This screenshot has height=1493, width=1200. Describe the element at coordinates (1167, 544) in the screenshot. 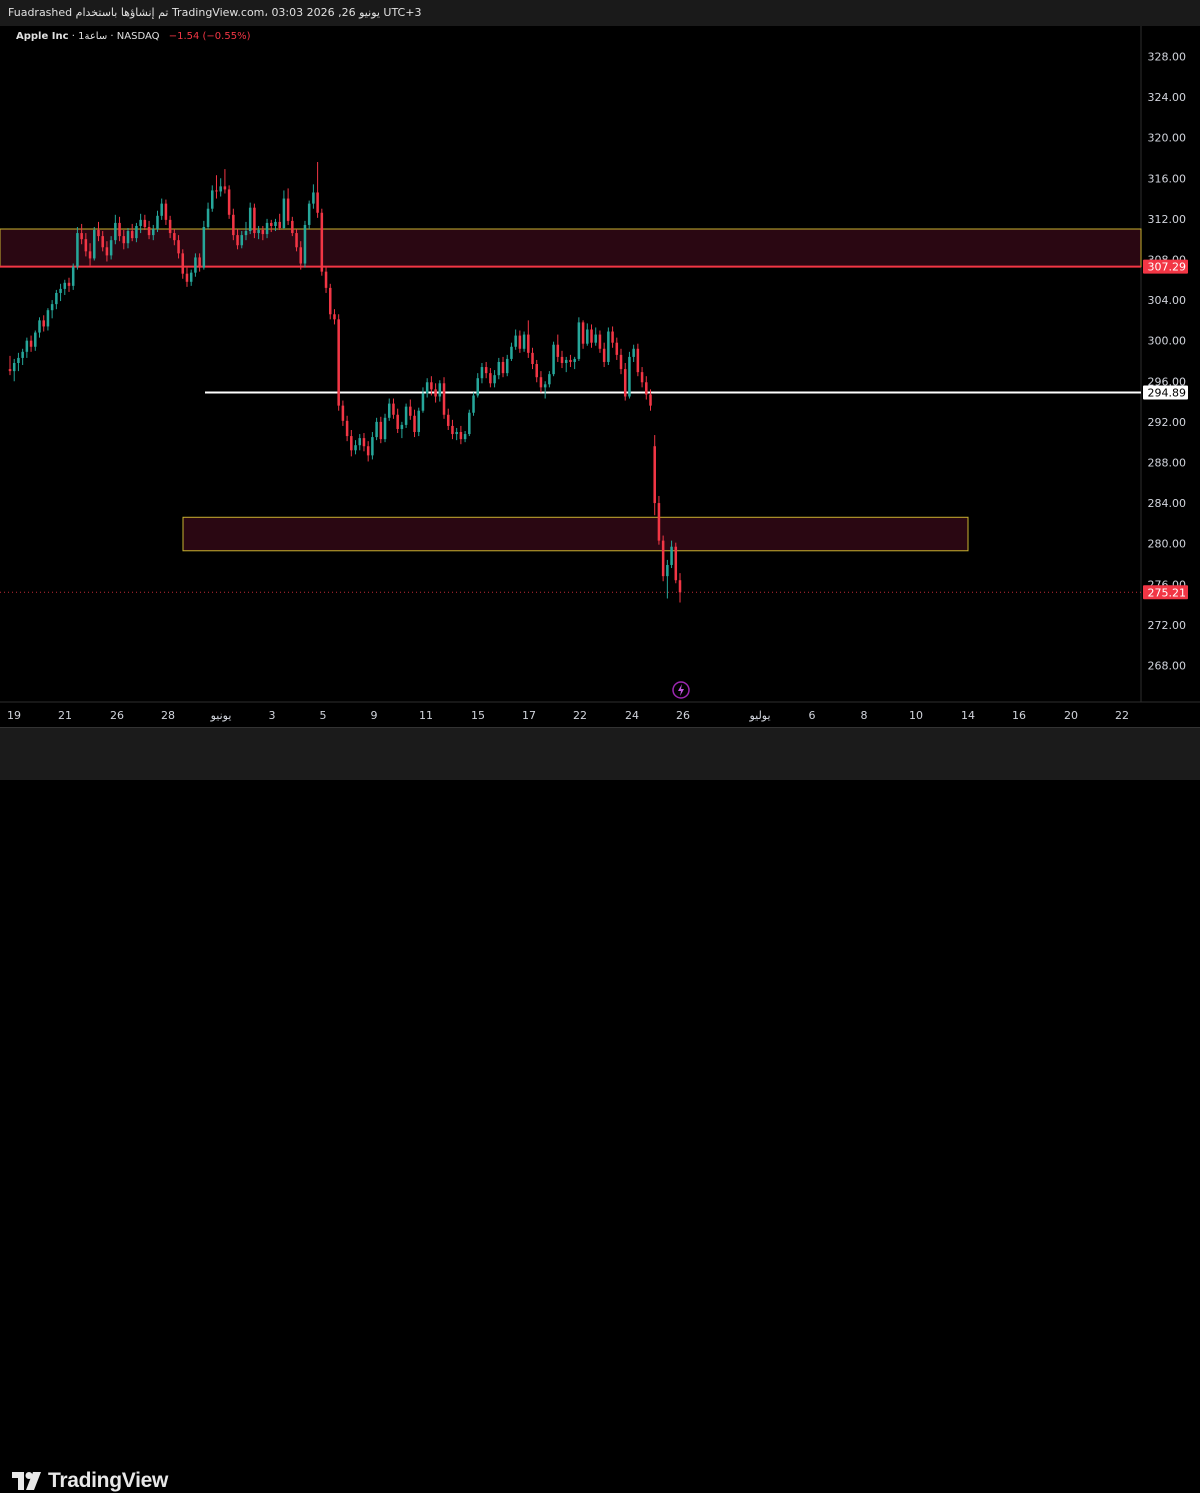

I see `price-tick-label: 280.00` at that location.